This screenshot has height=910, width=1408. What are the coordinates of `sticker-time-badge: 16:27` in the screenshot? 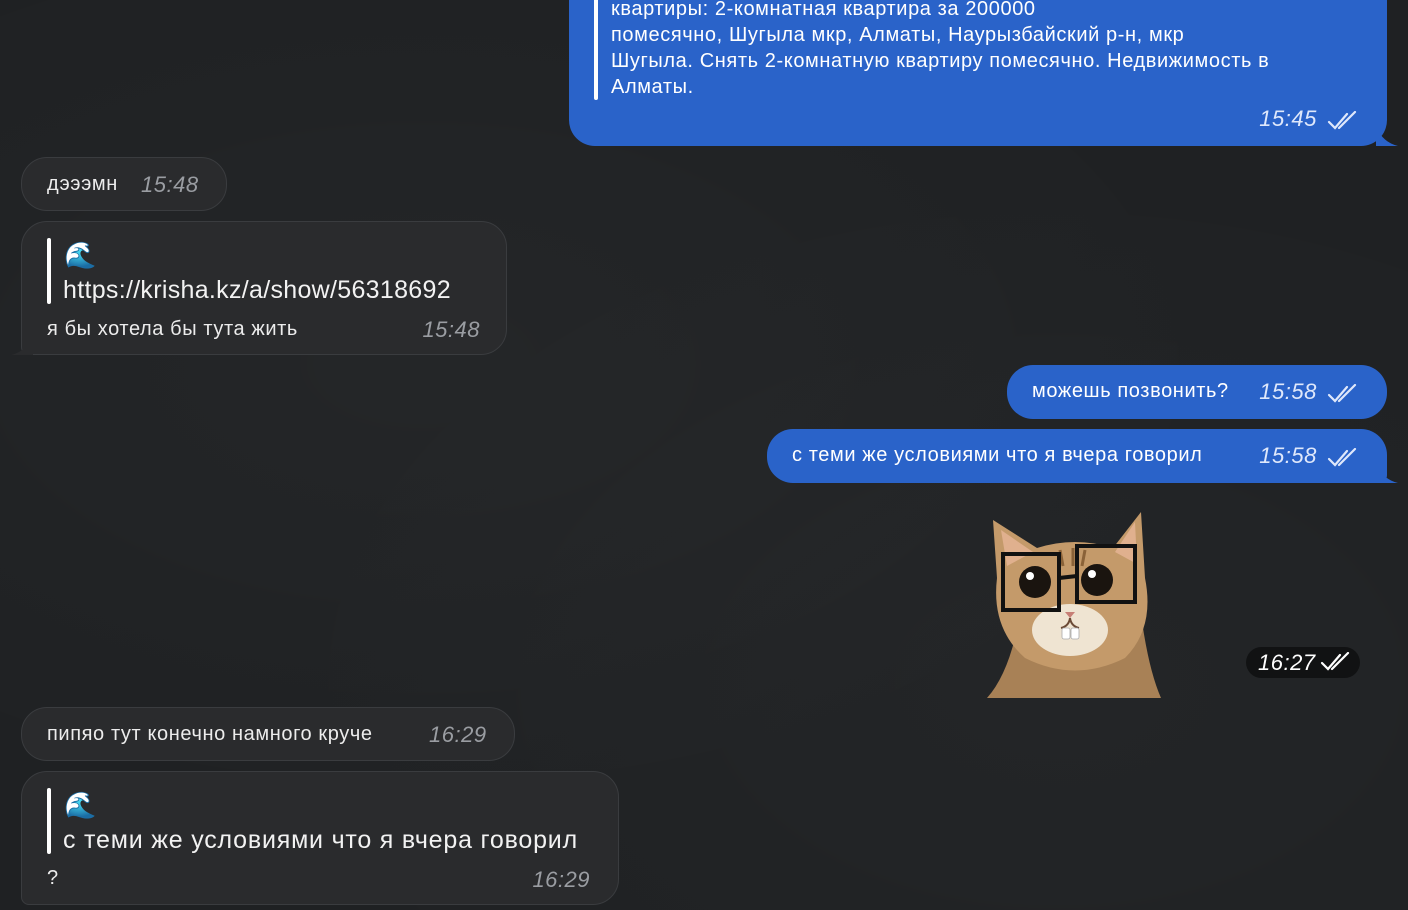 It's located at (1303, 662).